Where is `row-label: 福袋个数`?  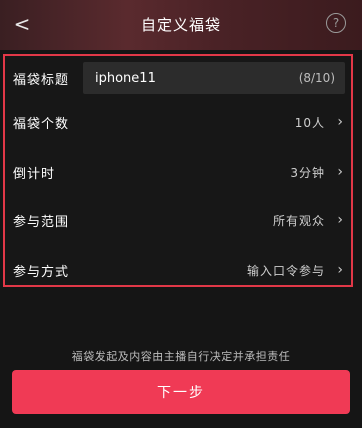 row-label: 福袋个数 is located at coordinates (41, 124).